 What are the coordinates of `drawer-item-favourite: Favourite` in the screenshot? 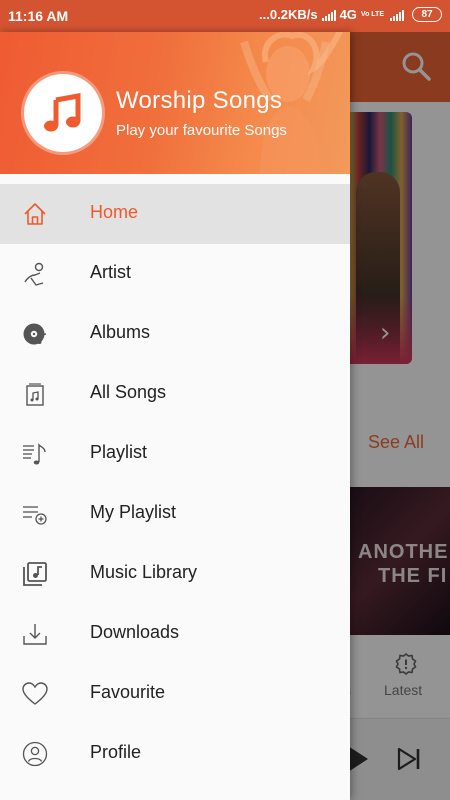 It's located at (175, 694).